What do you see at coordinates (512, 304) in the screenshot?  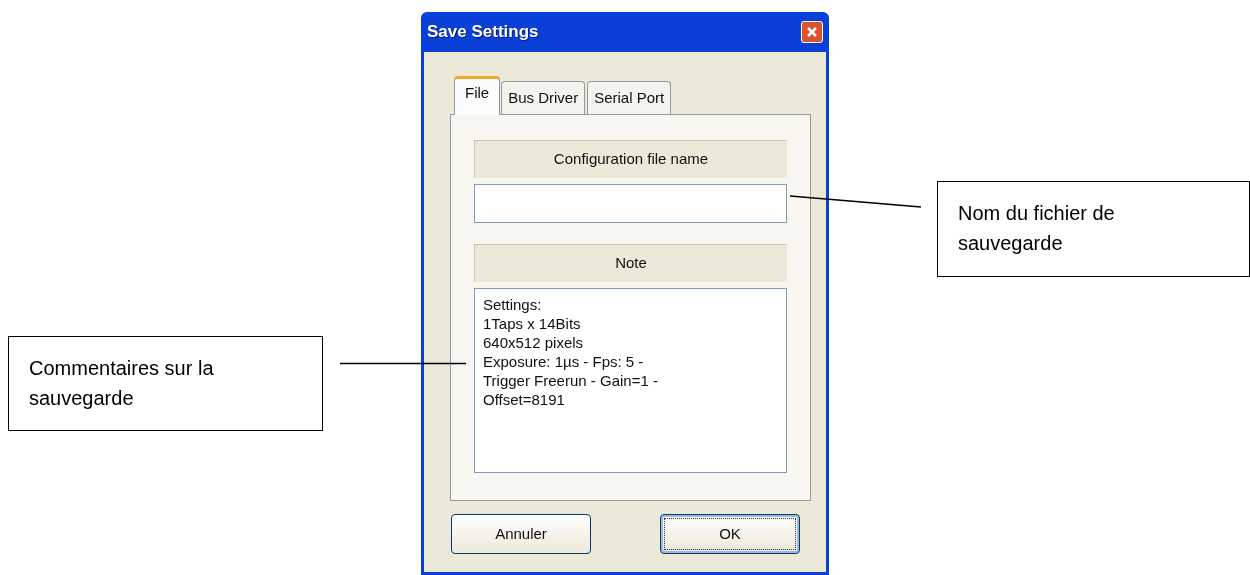 I see `note-line: Settings:` at bounding box center [512, 304].